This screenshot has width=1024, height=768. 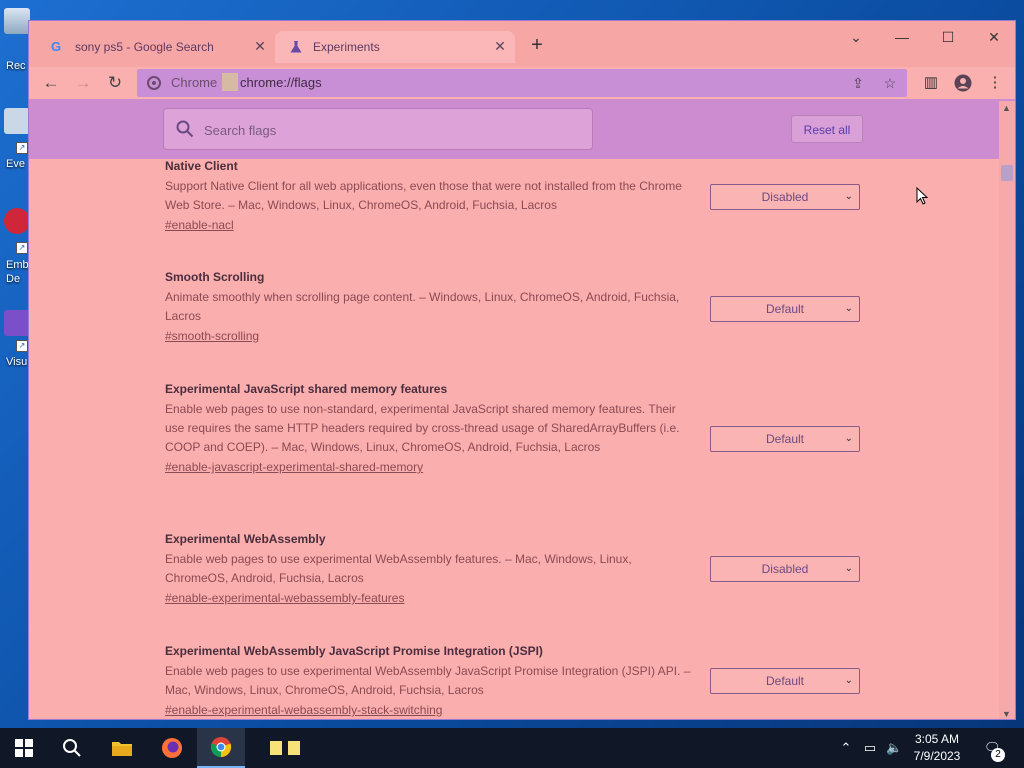 What do you see at coordinates (995, 83) in the screenshot?
I see `menu-kebab-icon: ⋮` at bounding box center [995, 83].